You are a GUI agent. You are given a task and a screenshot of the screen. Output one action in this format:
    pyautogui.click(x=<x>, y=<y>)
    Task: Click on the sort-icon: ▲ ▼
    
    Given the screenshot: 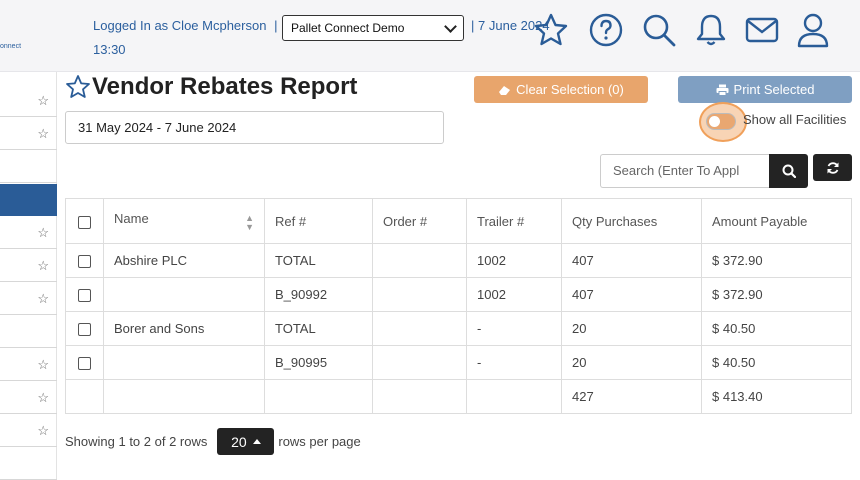 What is the action you would take?
    pyautogui.click(x=249, y=222)
    